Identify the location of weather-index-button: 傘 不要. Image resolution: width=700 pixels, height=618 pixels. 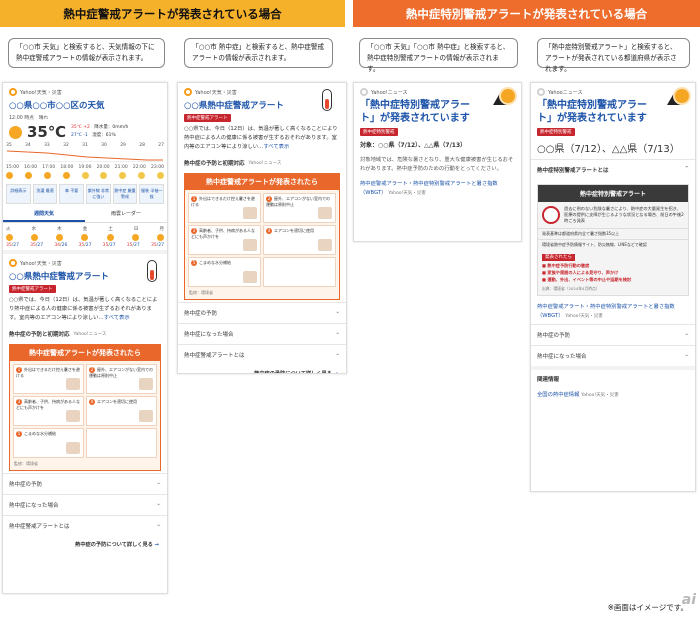
(72, 194).